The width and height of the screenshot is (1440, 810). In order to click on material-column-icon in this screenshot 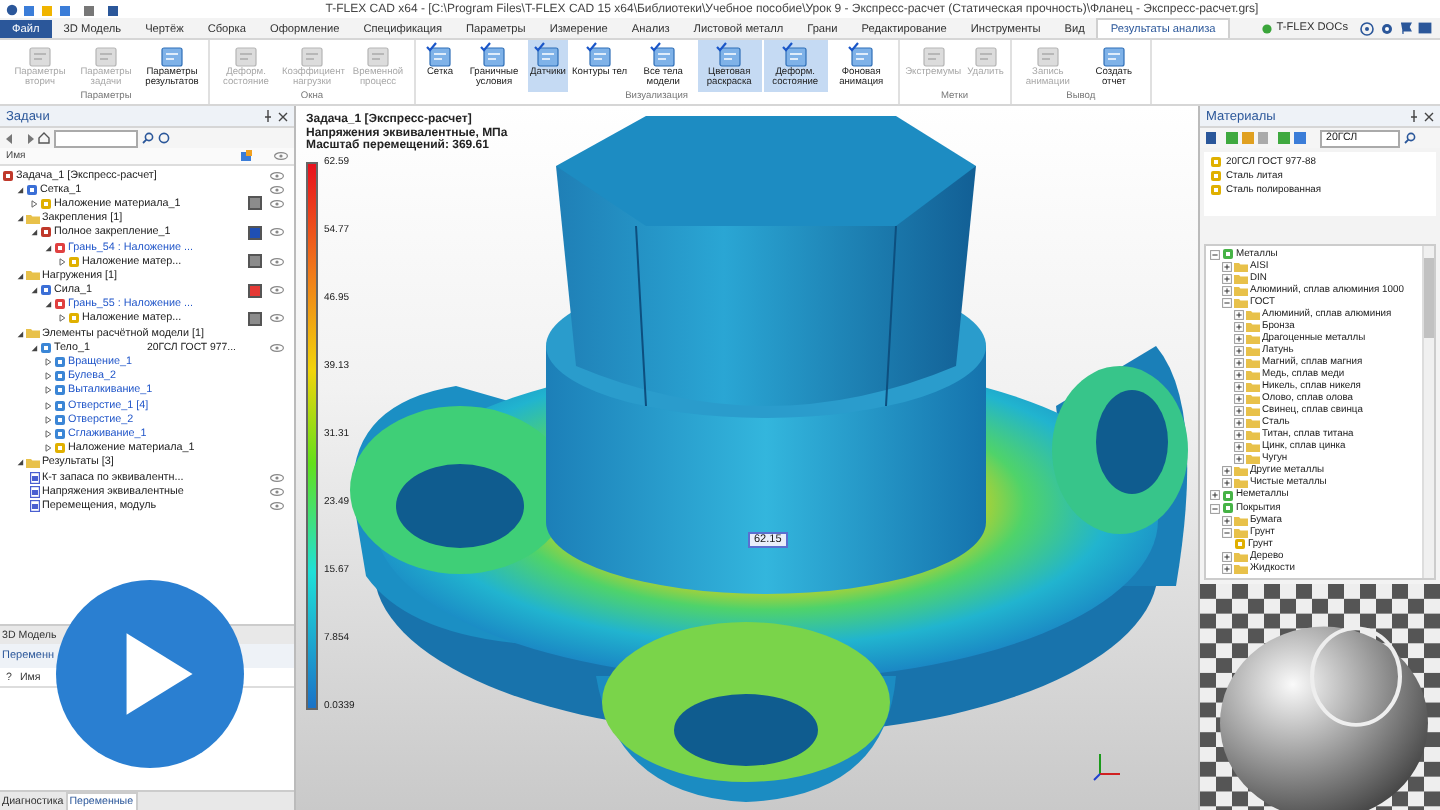, I will do `click(246, 156)`.